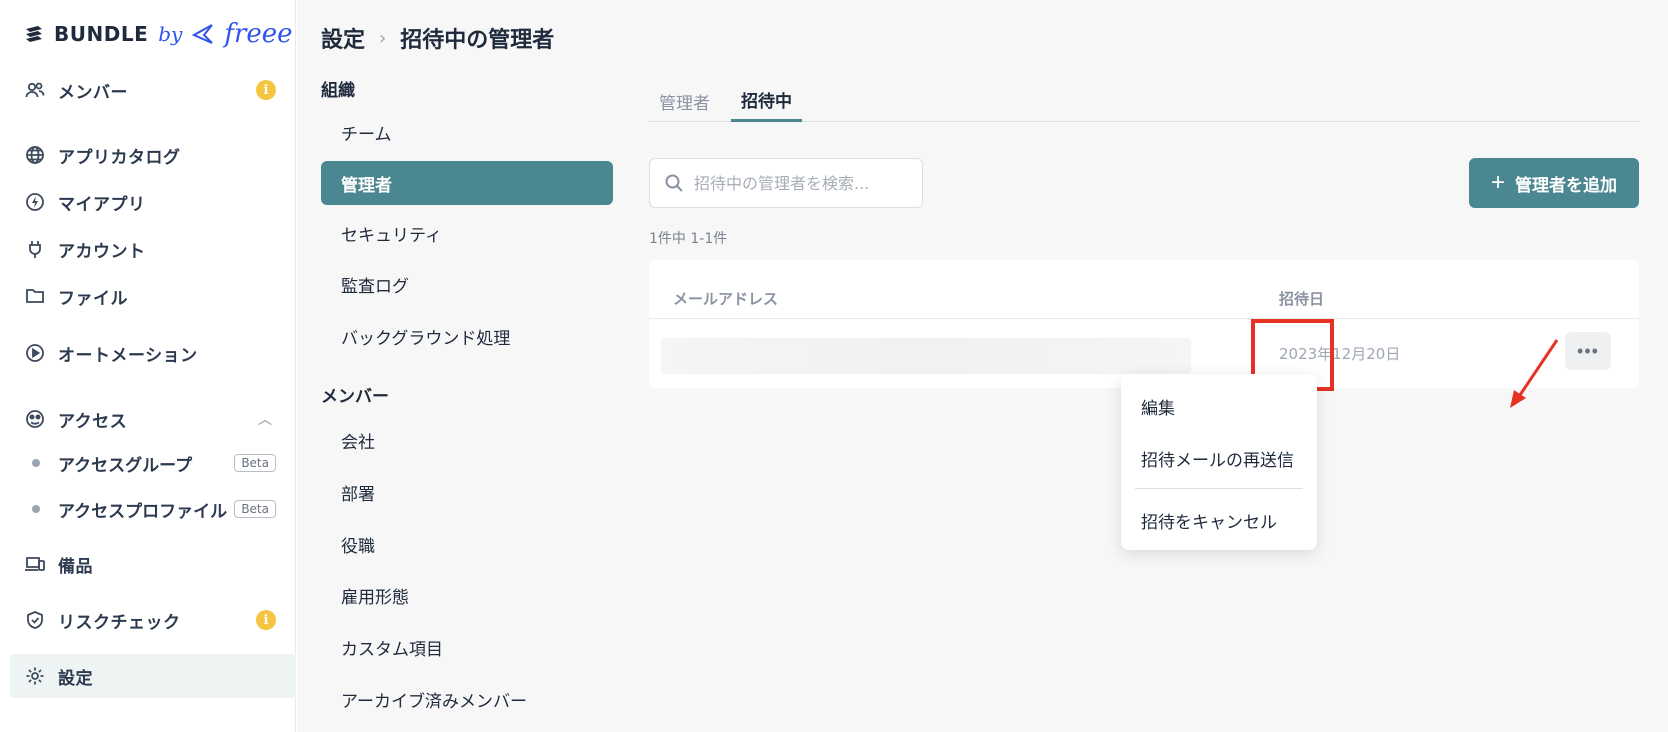 Image resolution: width=1668 pixels, height=732 pixels. What do you see at coordinates (35, 620) in the screenshot?
I see `shield-icon` at bounding box center [35, 620].